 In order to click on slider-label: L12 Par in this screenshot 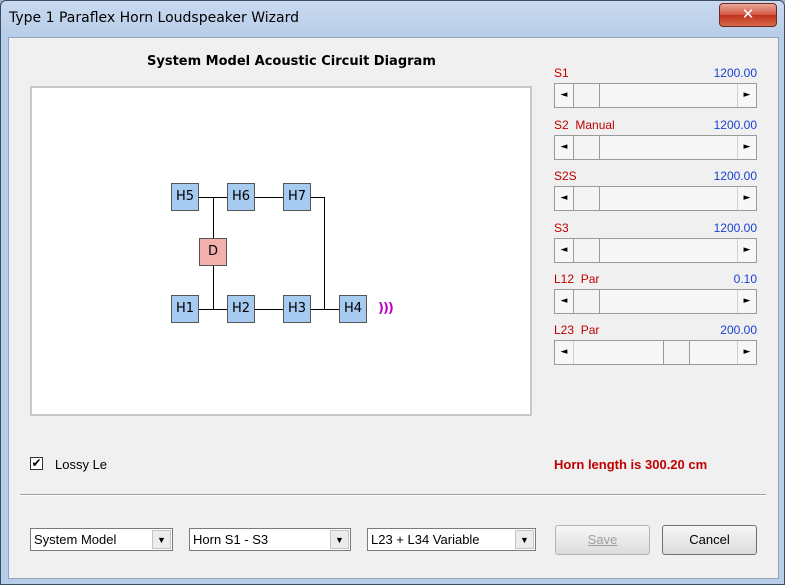, I will do `click(577, 279)`.